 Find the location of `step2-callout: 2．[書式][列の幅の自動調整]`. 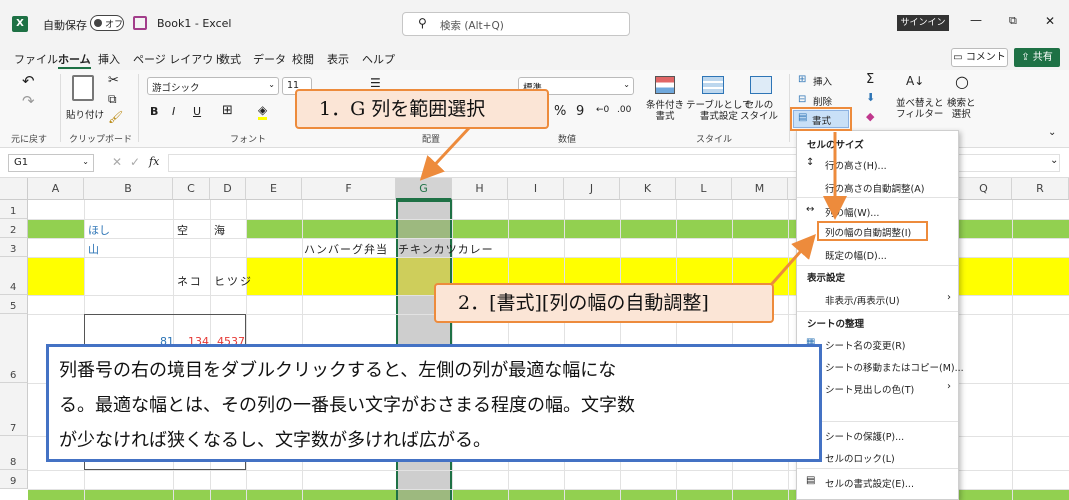

step2-callout: 2．[書式][列の幅の自動調整] is located at coordinates (604, 303).